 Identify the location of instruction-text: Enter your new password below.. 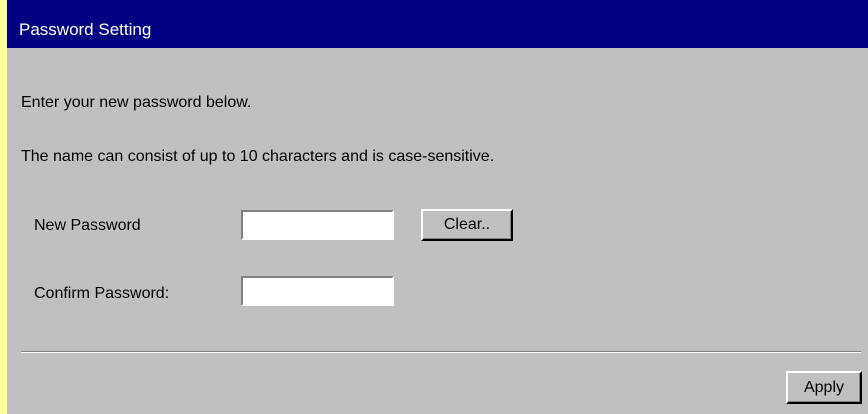
(136, 102).